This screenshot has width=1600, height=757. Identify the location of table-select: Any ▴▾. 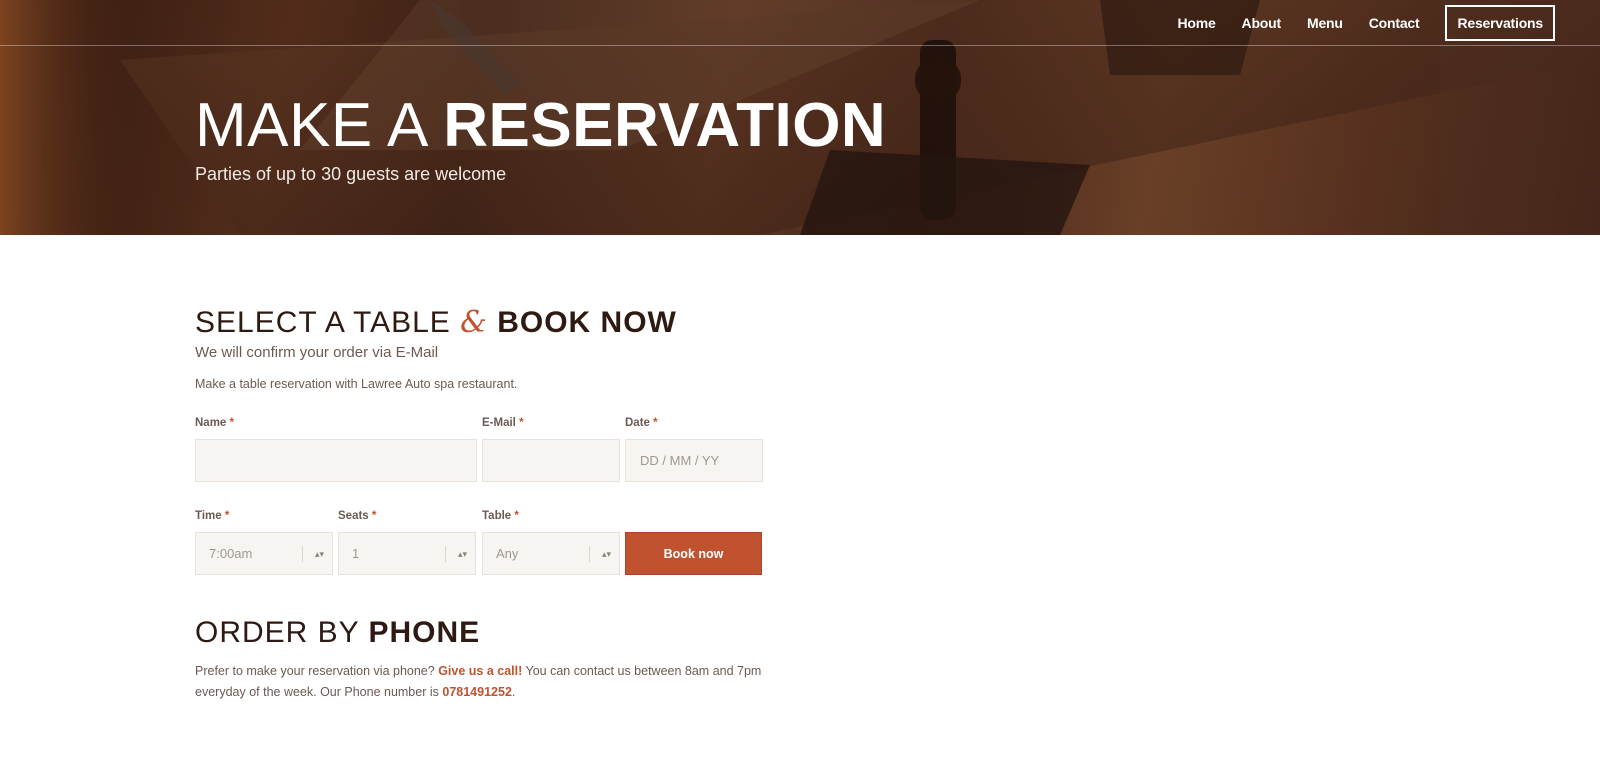
(551, 553).